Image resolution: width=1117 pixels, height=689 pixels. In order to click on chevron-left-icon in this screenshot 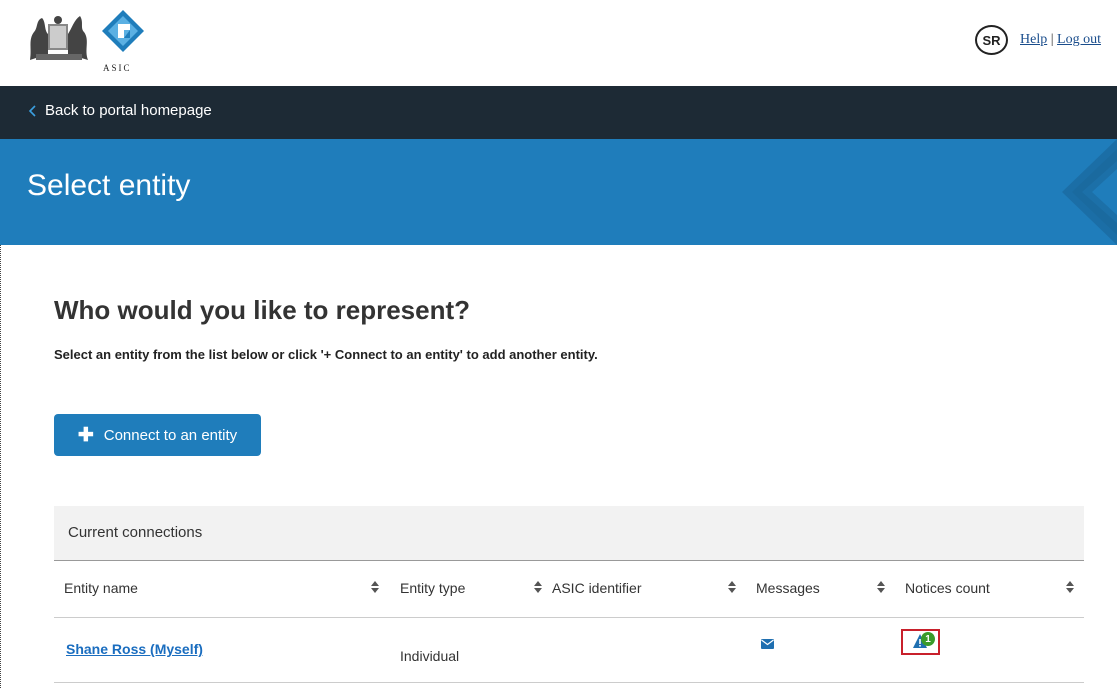, I will do `click(32, 110)`.